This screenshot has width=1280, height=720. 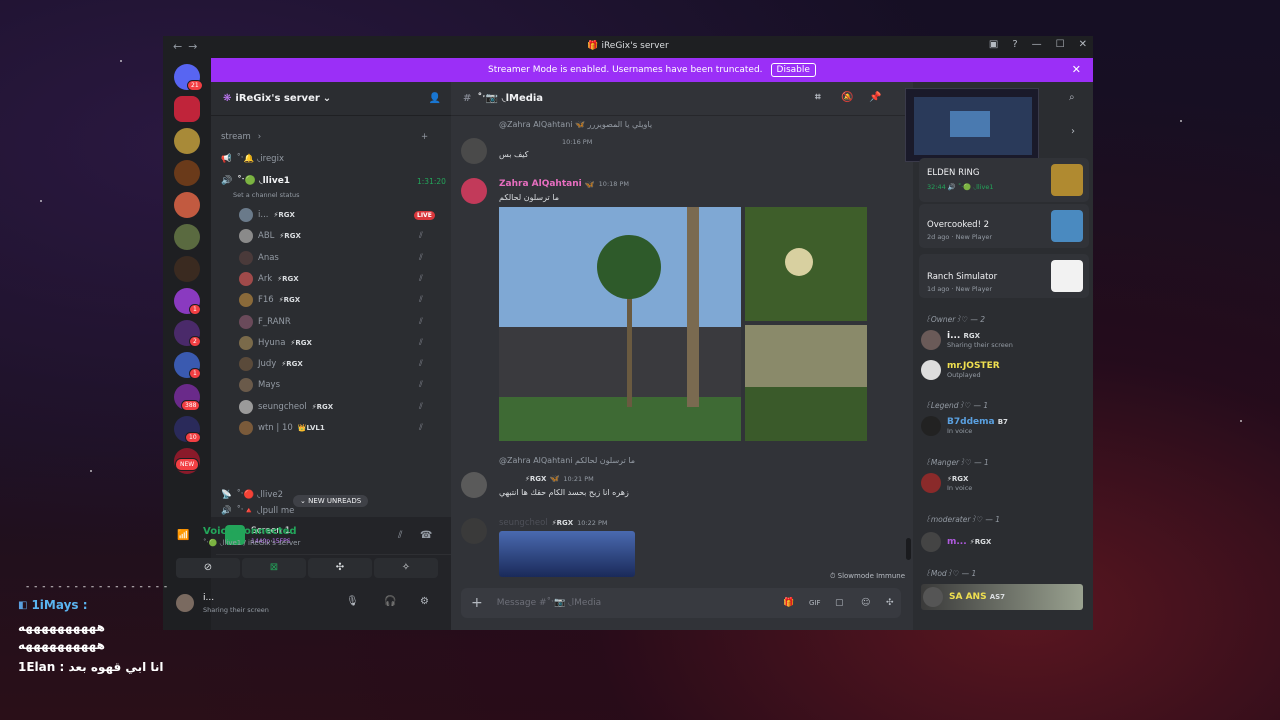 I want to click on channel-status: Set a channel status, so click(x=266, y=195).